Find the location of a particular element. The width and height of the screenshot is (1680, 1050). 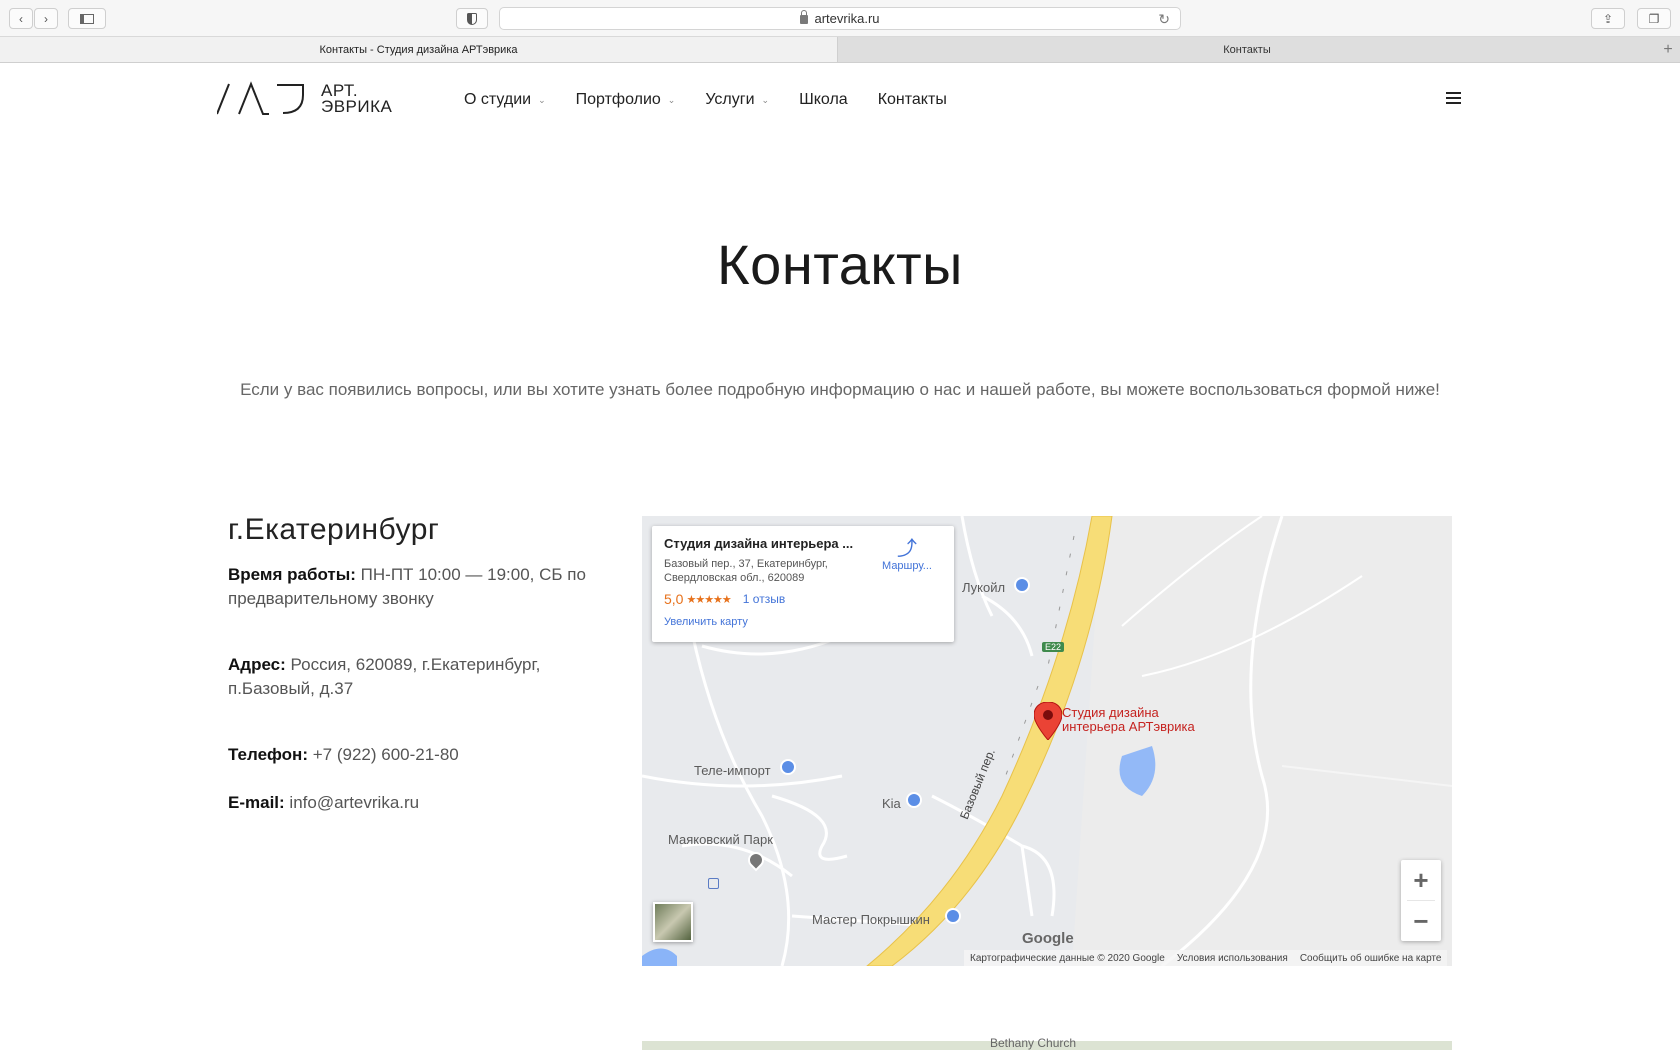

nav-services: Услуги ⌄ is located at coordinates (737, 100).